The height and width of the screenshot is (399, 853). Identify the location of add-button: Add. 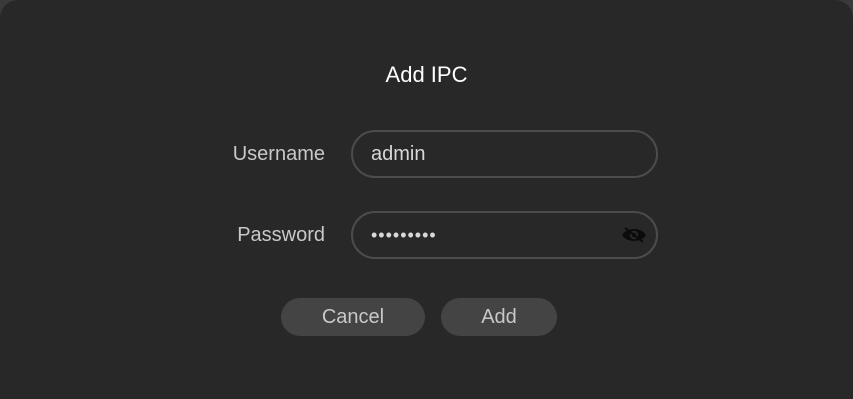
(499, 317).